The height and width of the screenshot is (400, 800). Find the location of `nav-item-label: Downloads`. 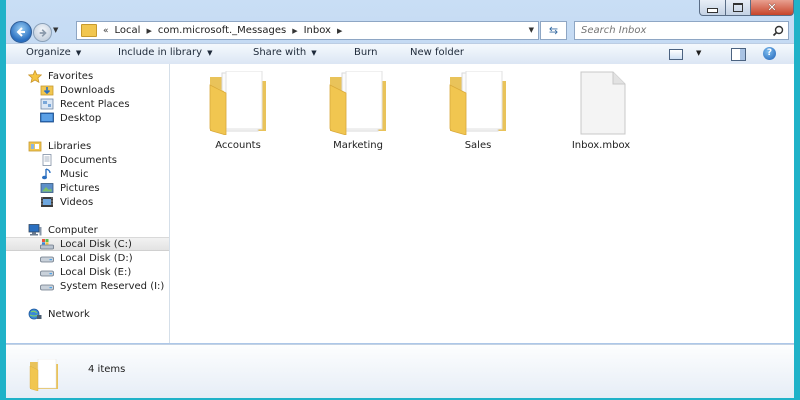

nav-item-label: Downloads is located at coordinates (87, 90).